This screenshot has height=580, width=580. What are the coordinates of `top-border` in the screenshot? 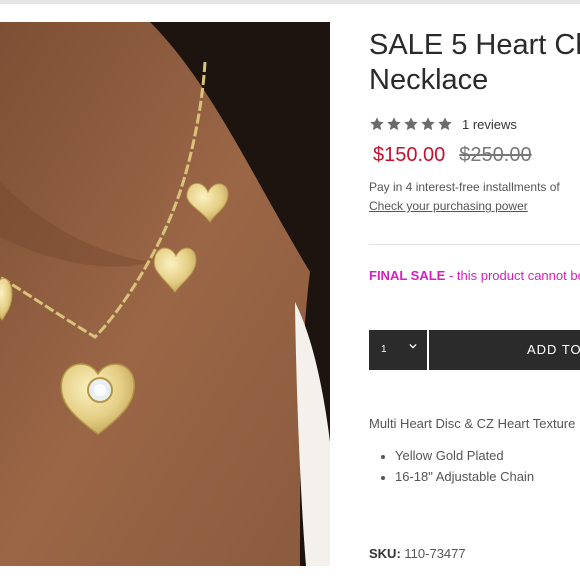 It's located at (290, 2).